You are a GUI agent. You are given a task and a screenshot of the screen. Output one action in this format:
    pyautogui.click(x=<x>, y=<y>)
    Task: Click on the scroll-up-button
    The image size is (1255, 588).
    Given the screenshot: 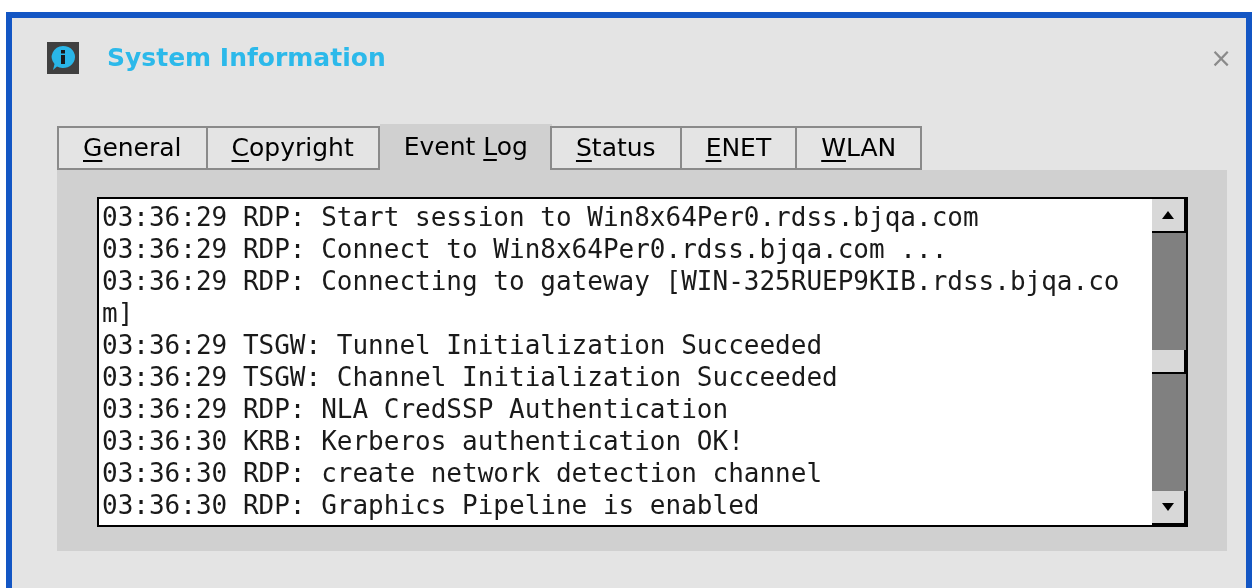 What is the action you would take?
    pyautogui.click(x=1169, y=216)
    